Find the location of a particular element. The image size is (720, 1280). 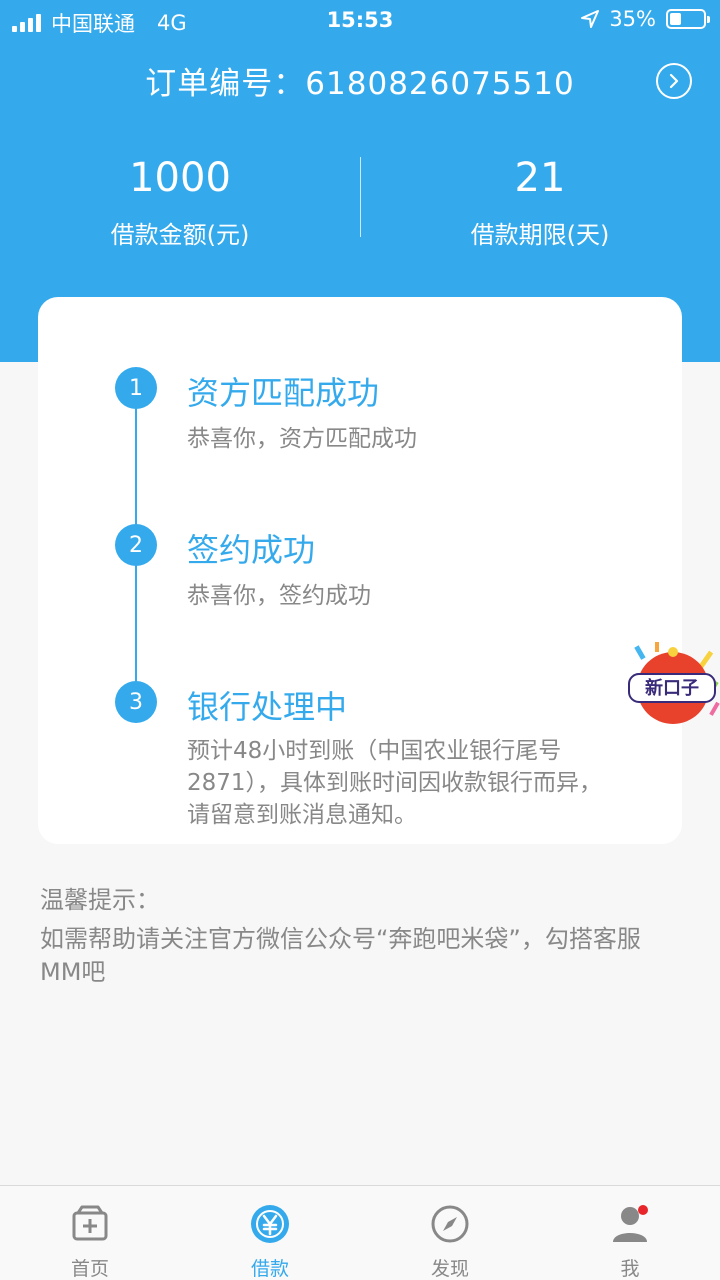

loan-amount-value: 1000 is located at coordinates (180, 178).